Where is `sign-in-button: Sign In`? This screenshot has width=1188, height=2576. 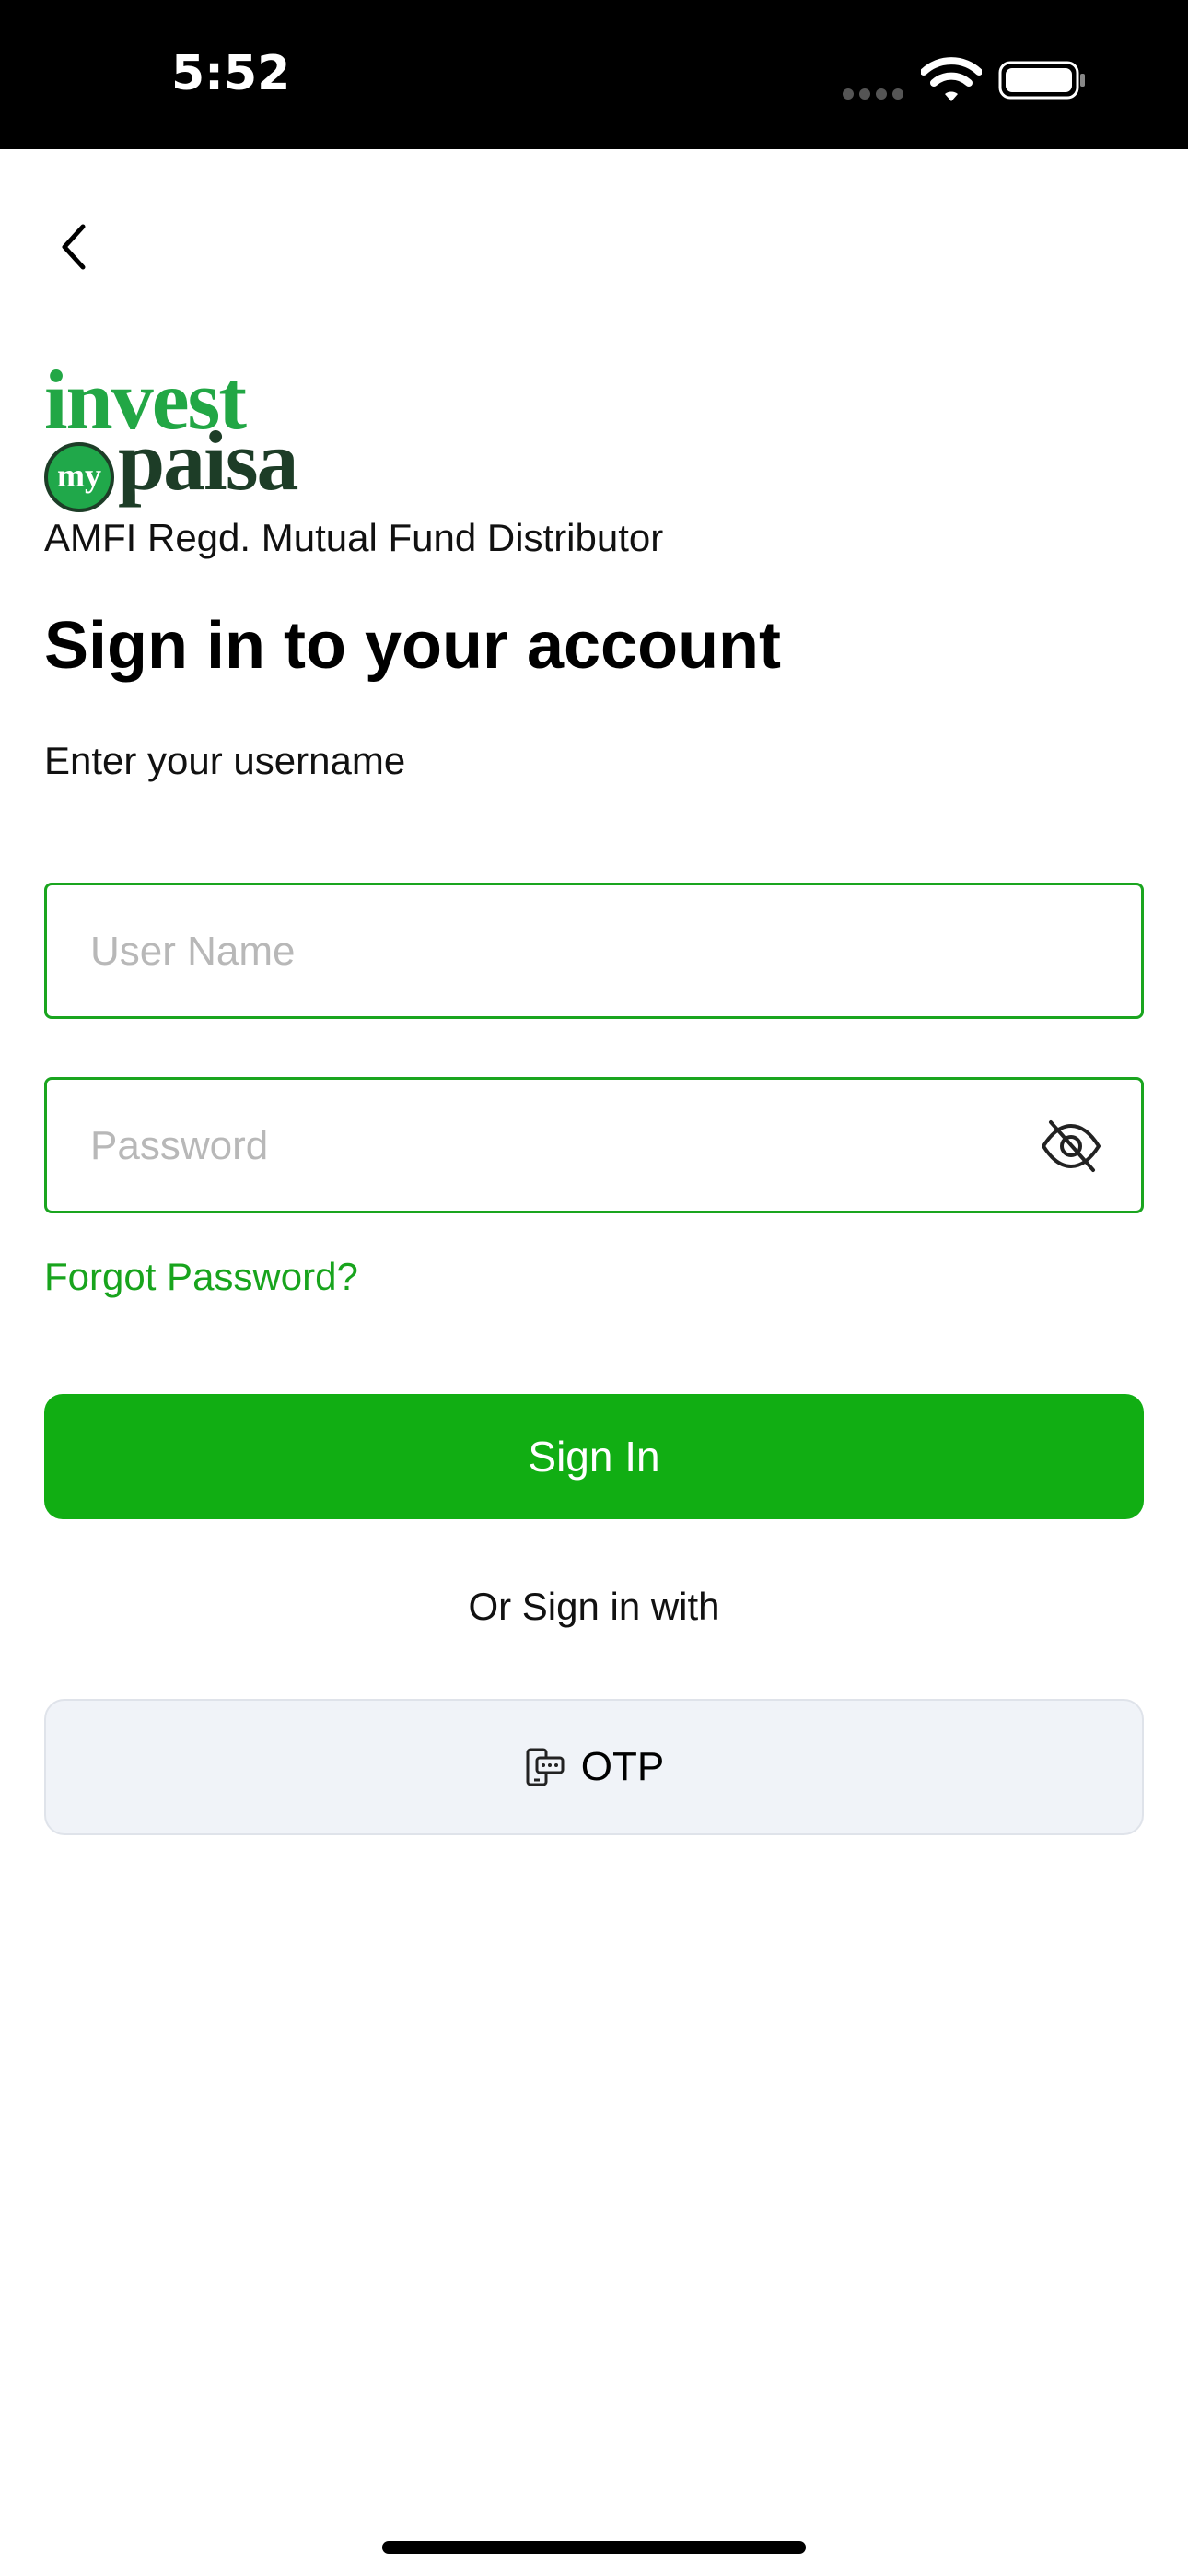
sign-in-button: Sign In is located at coordinates (594, 1456).